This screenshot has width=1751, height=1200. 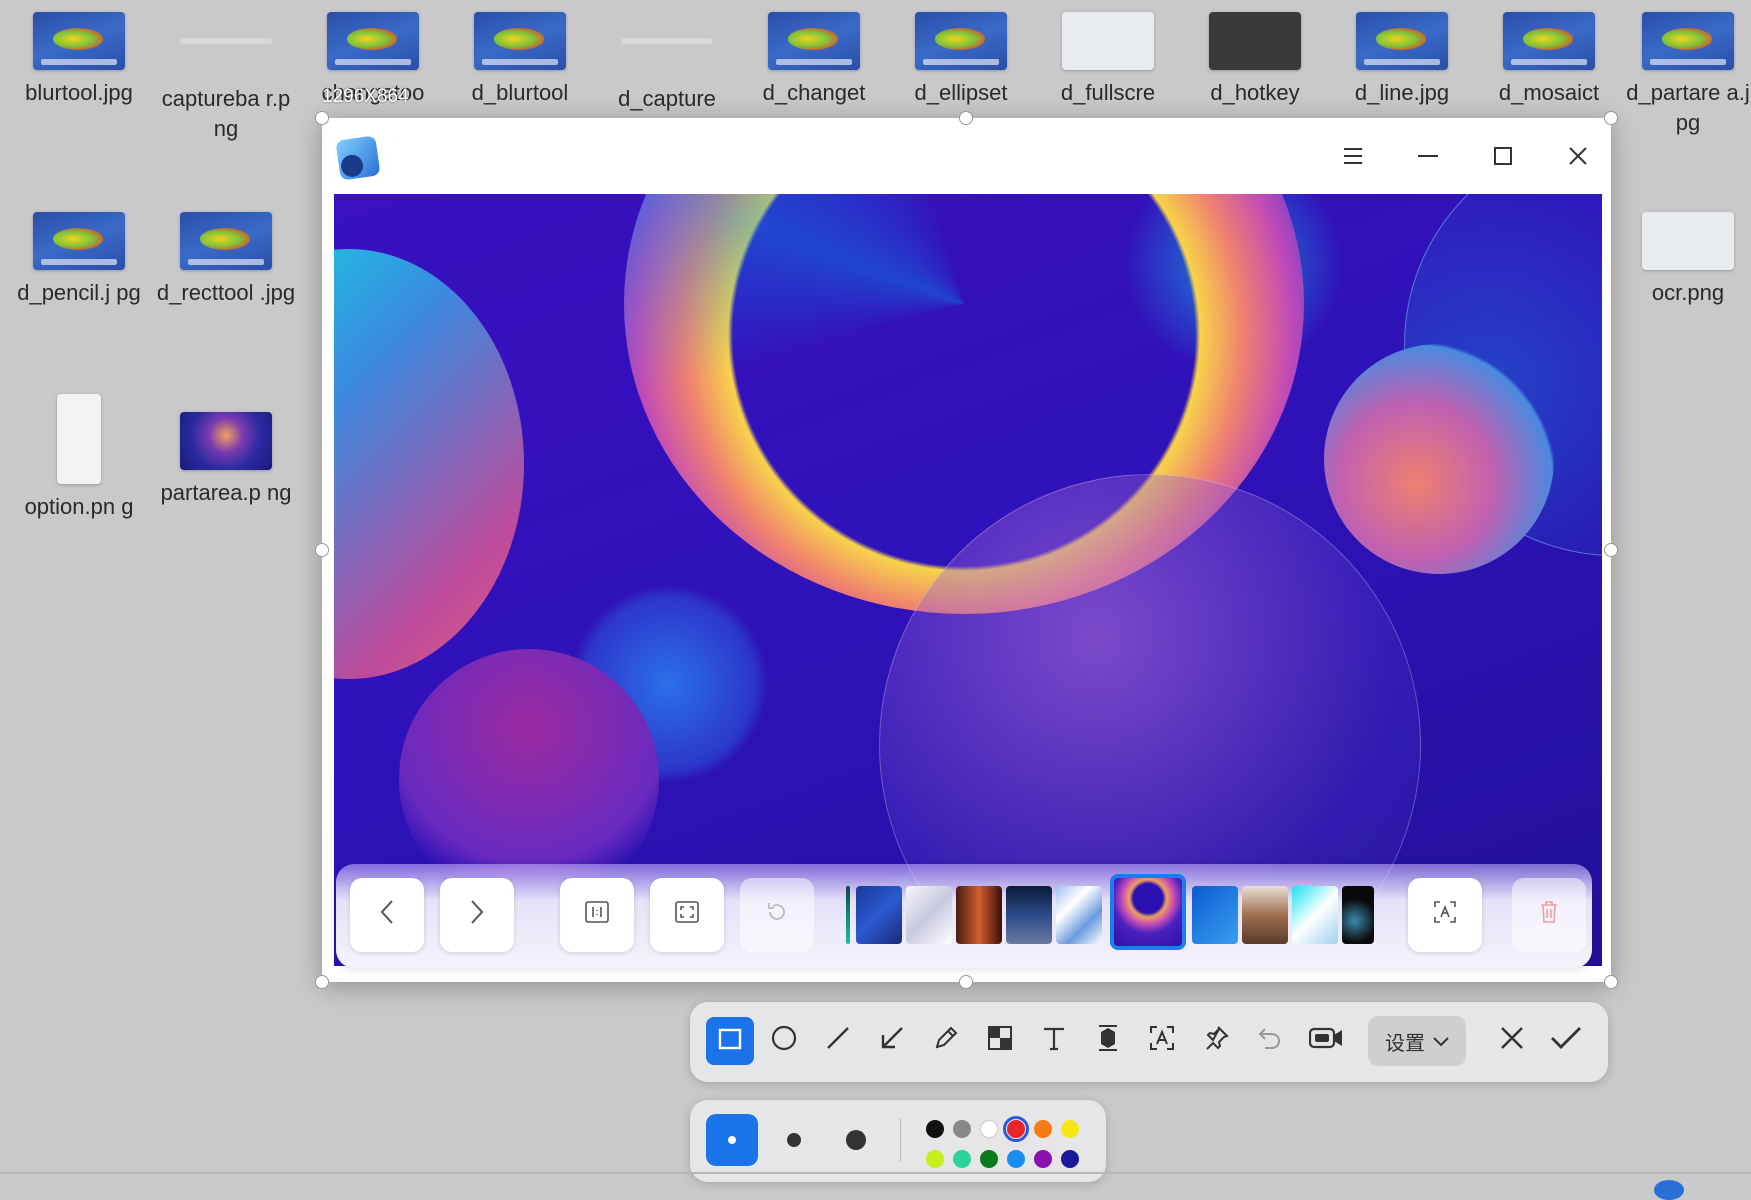 I want to click on file-label: d_line.jpg, so click(x=1402, y=92).